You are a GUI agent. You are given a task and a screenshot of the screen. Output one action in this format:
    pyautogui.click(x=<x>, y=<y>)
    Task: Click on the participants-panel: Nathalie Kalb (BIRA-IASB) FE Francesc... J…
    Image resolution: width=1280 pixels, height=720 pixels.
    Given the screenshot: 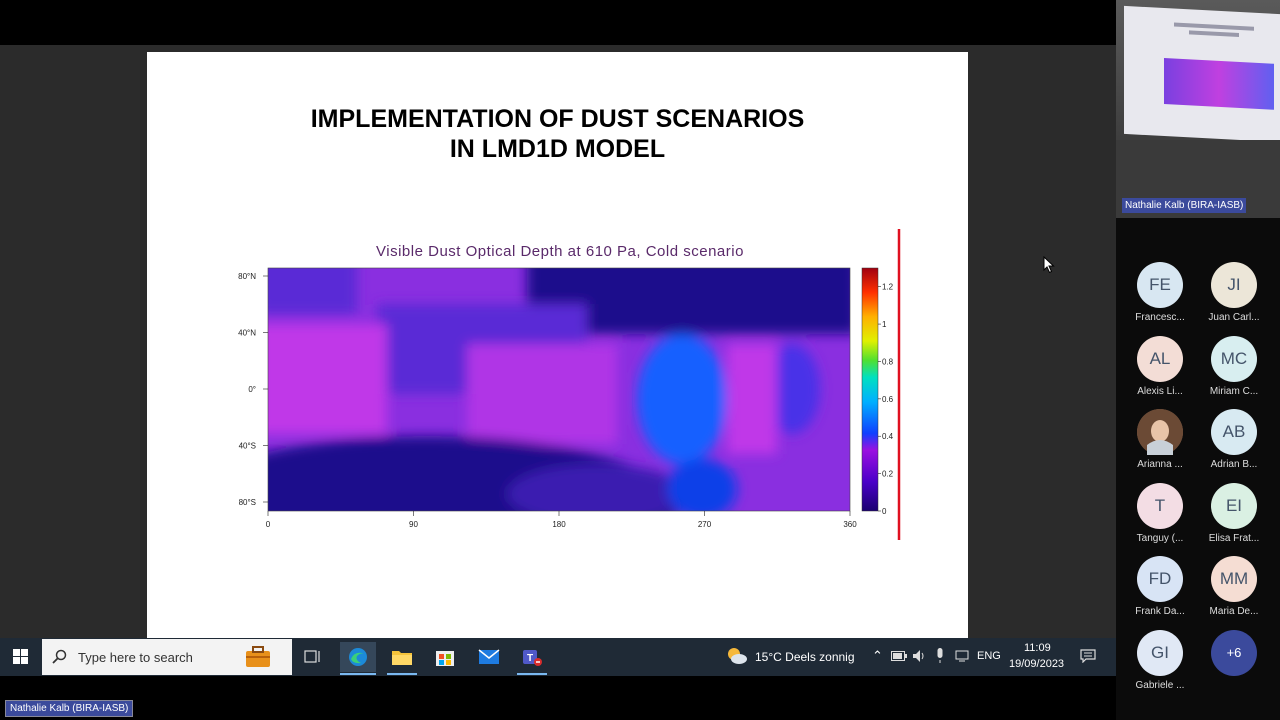 What is the action you would take?
    pyautogui.click(x=1198, y=360)
    